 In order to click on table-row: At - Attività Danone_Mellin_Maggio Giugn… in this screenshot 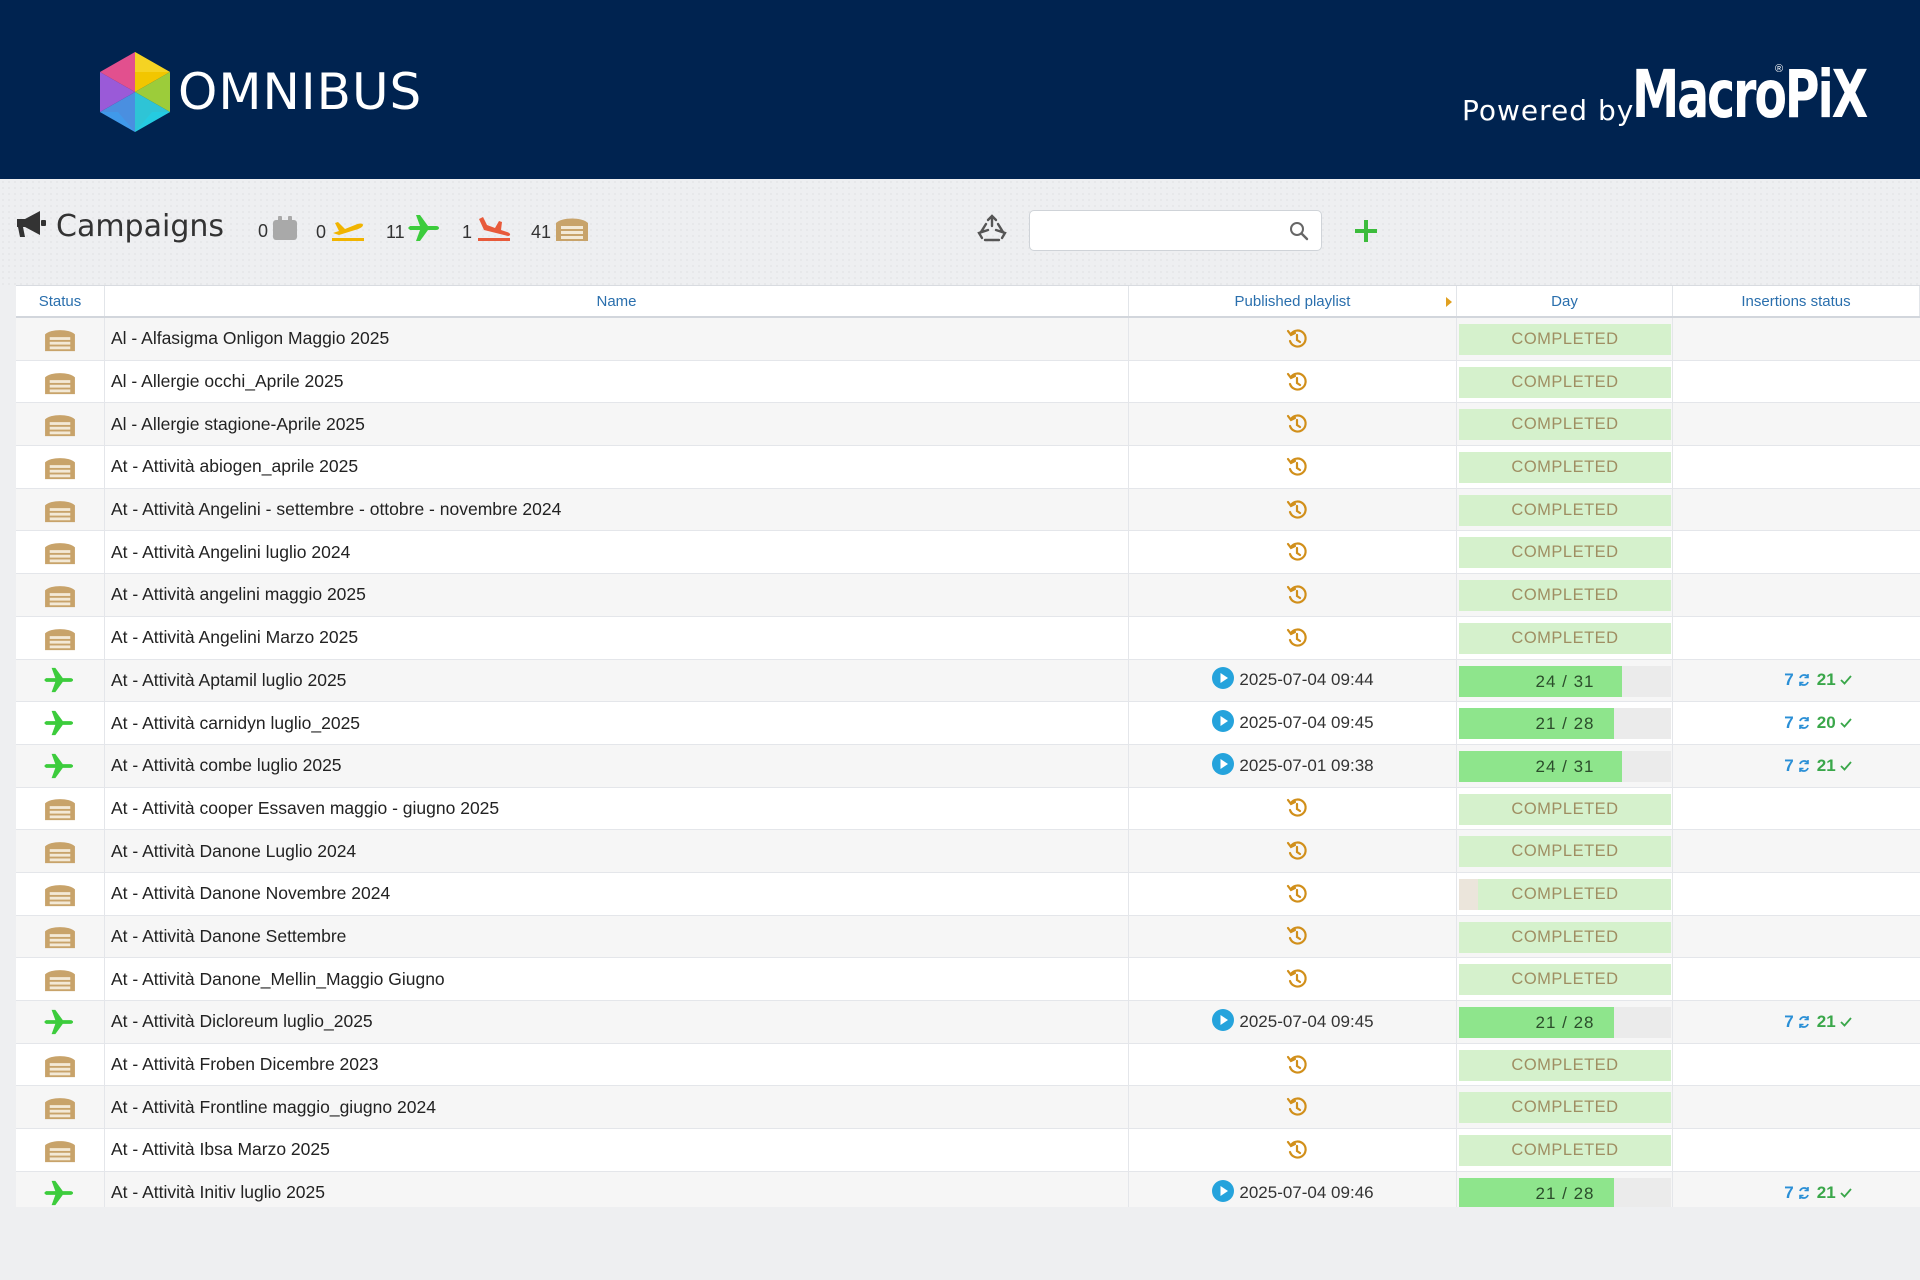, I will do `click(968, 979)`.